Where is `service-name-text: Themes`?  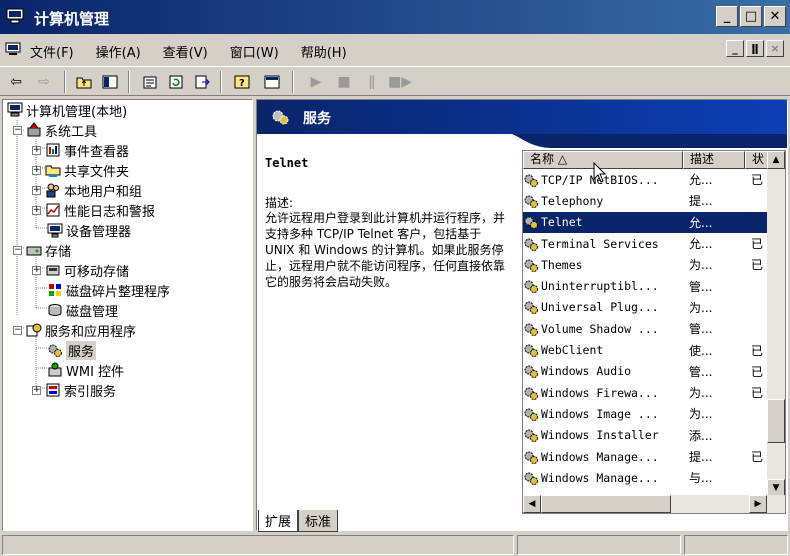 service-name-text: Themes is located at coordinates (562, 264).